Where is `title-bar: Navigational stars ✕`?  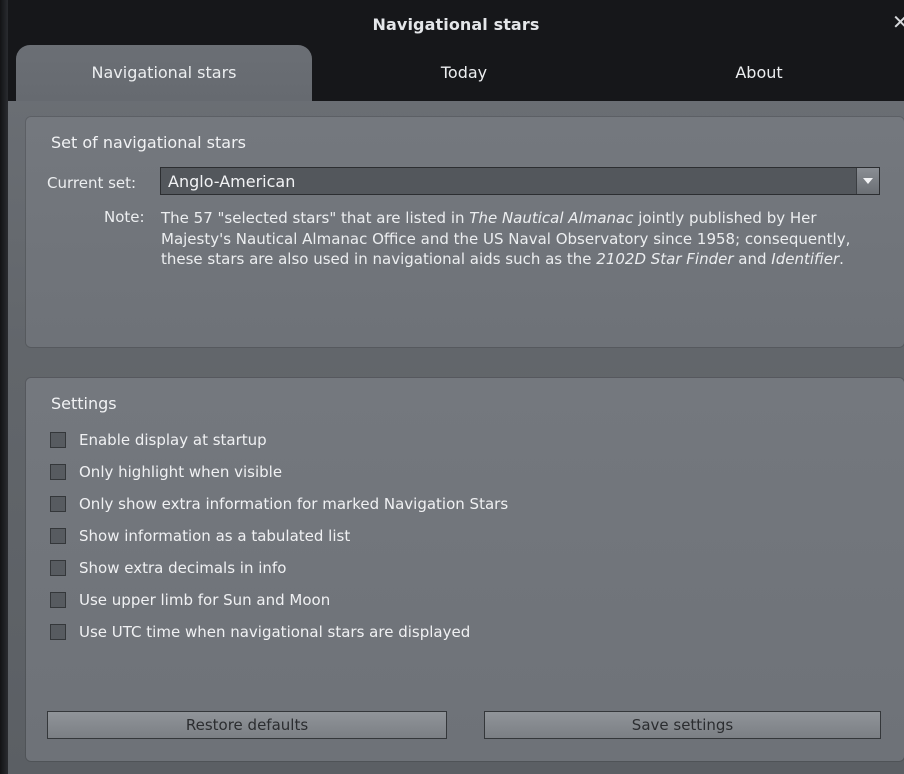
title-bar: Navigational stars ✕ is located at coordinates (456, 22).